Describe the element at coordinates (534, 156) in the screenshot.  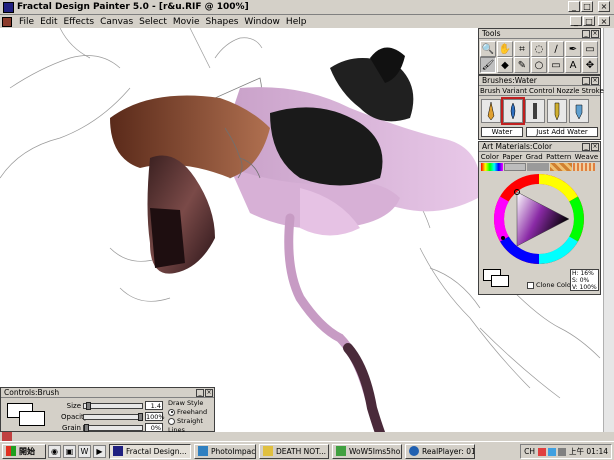
I see `tab-grad: Grad` at that location.